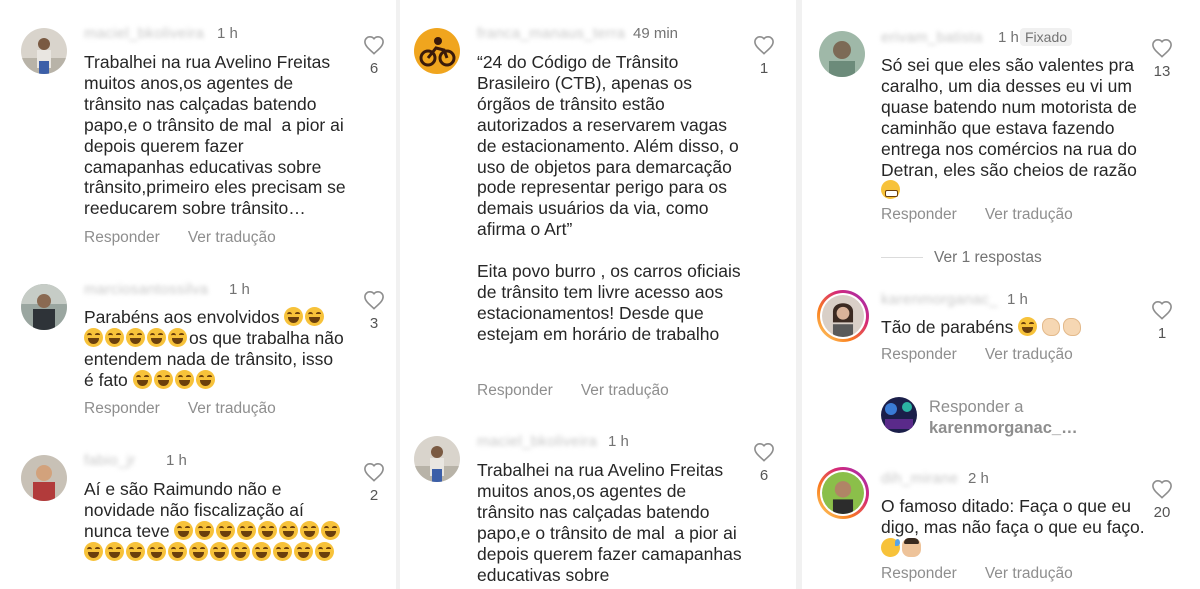 This screenshot has height=589, width=1200. What do you see at coordinates (939, 299) in the screenshot?
I see `username: karenmorganac_` at bounding box center [939, 299].